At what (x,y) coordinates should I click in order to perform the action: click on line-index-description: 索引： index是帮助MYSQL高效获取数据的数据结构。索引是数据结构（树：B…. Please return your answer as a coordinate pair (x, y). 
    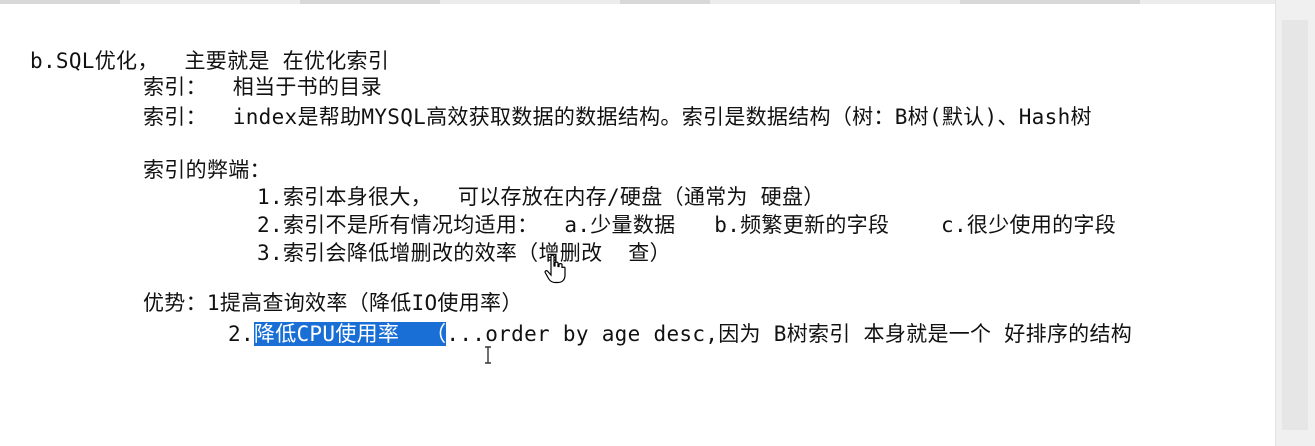
    Looking at the image, I should click on (617, 117).